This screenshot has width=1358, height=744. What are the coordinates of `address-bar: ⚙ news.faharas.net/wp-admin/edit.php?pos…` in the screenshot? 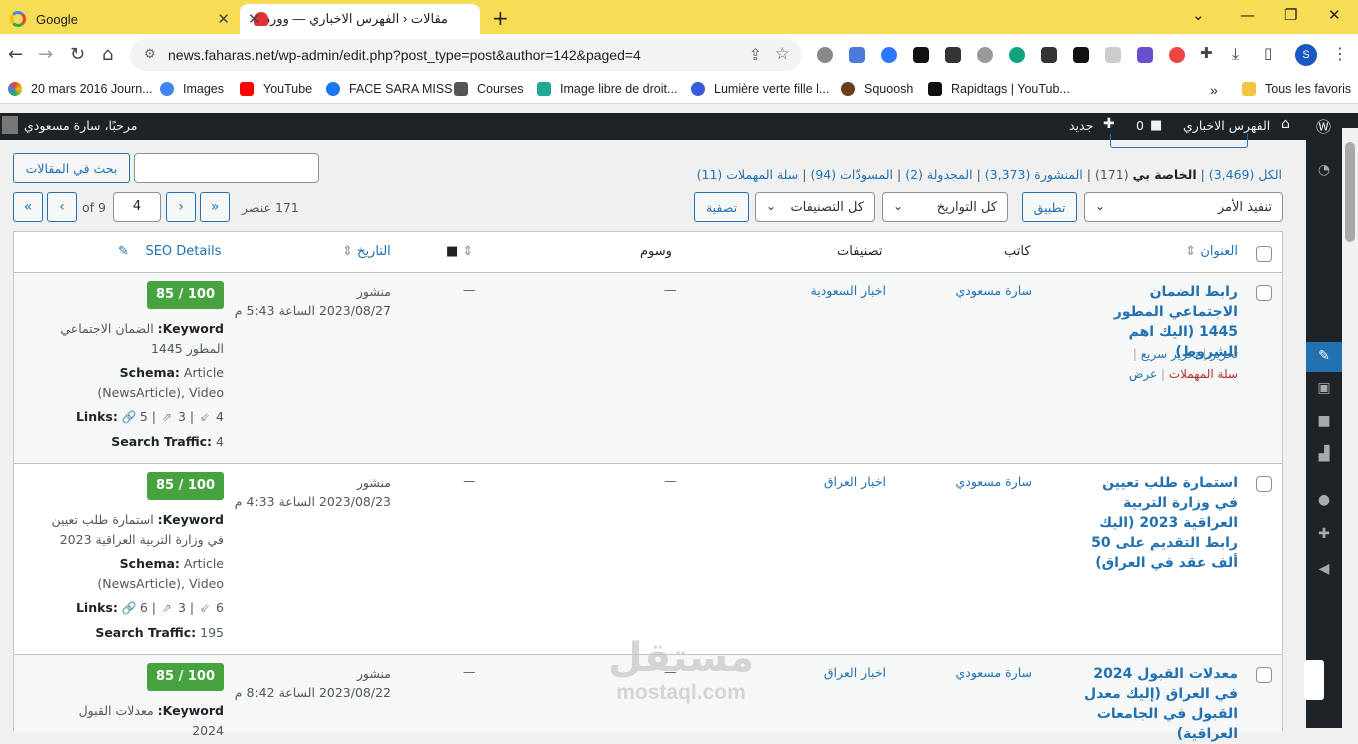 It's located at (466, 55).